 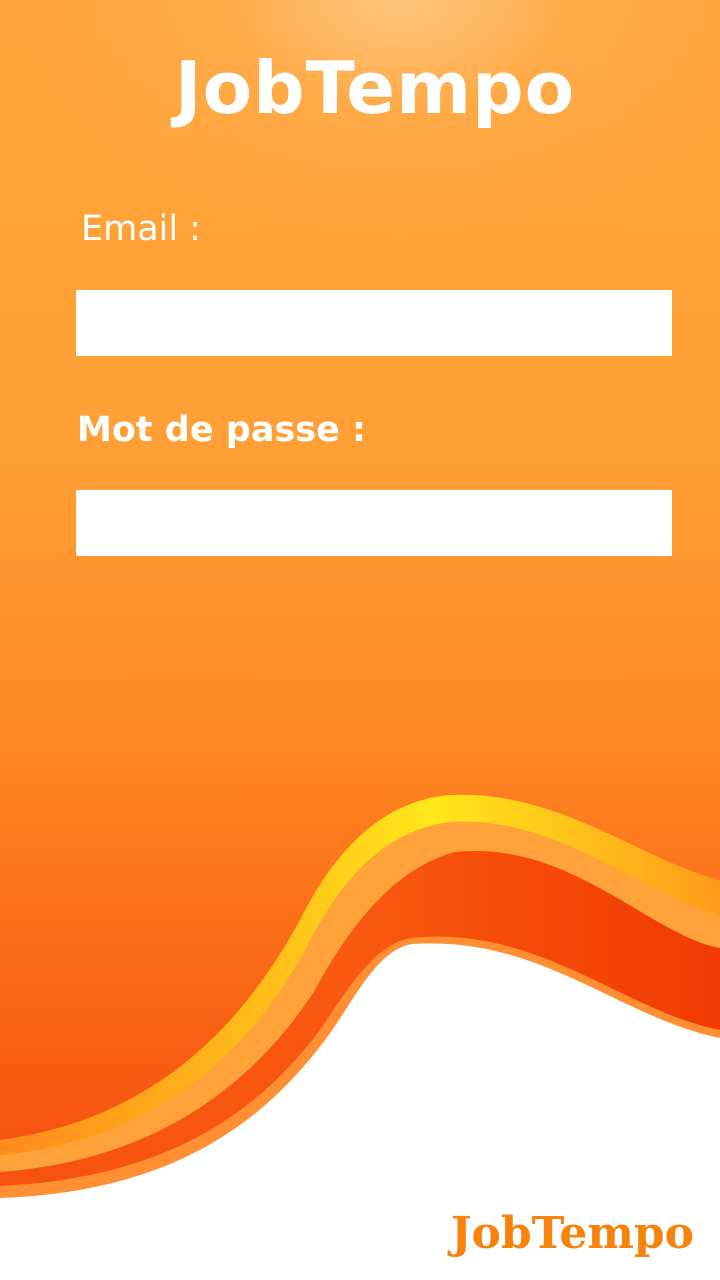 I want to click on app-title: JobTempo, so click(x=375, y=88).